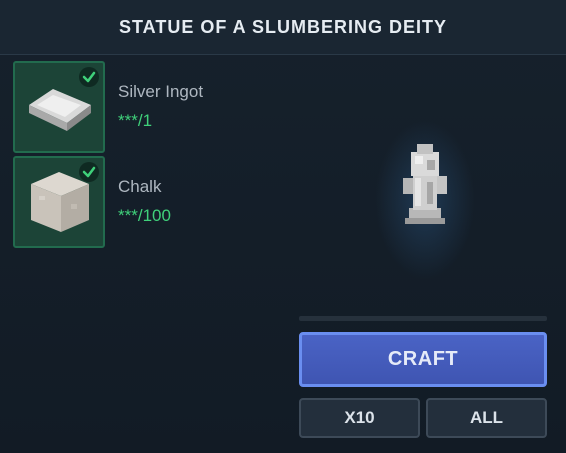 The image size is (566, 453). I want to click on page-title: STATUE OF A SLUMBERING DEITY, so click(283, 26).